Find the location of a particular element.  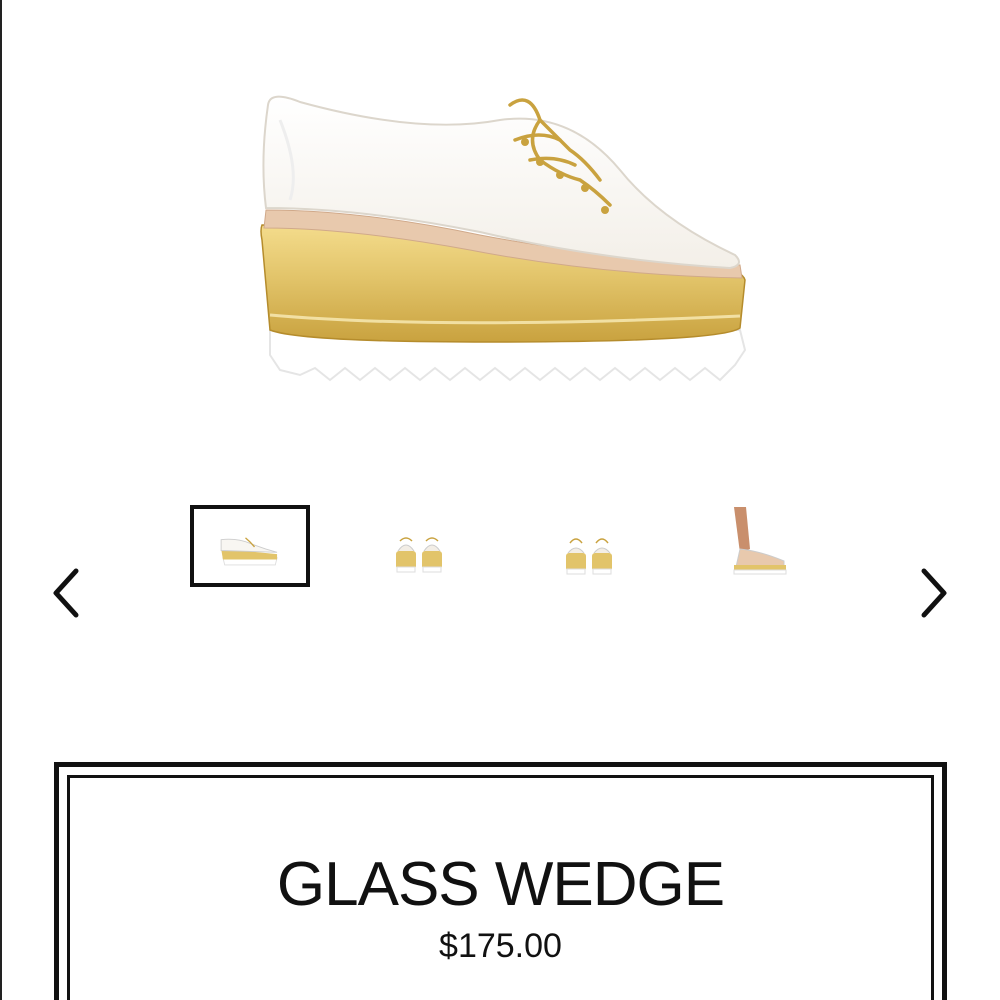

gallery-next-button is located at coordinates (934, 593).